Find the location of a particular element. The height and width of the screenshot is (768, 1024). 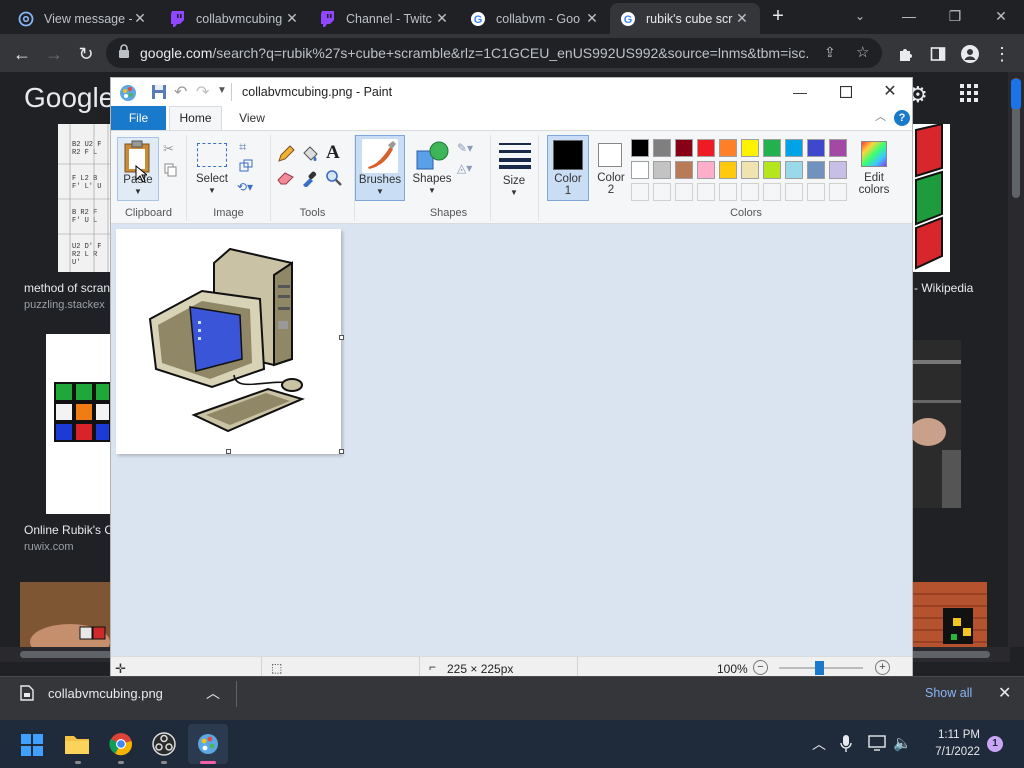

profile-avatar-icon is located at coordinates (970, 54).